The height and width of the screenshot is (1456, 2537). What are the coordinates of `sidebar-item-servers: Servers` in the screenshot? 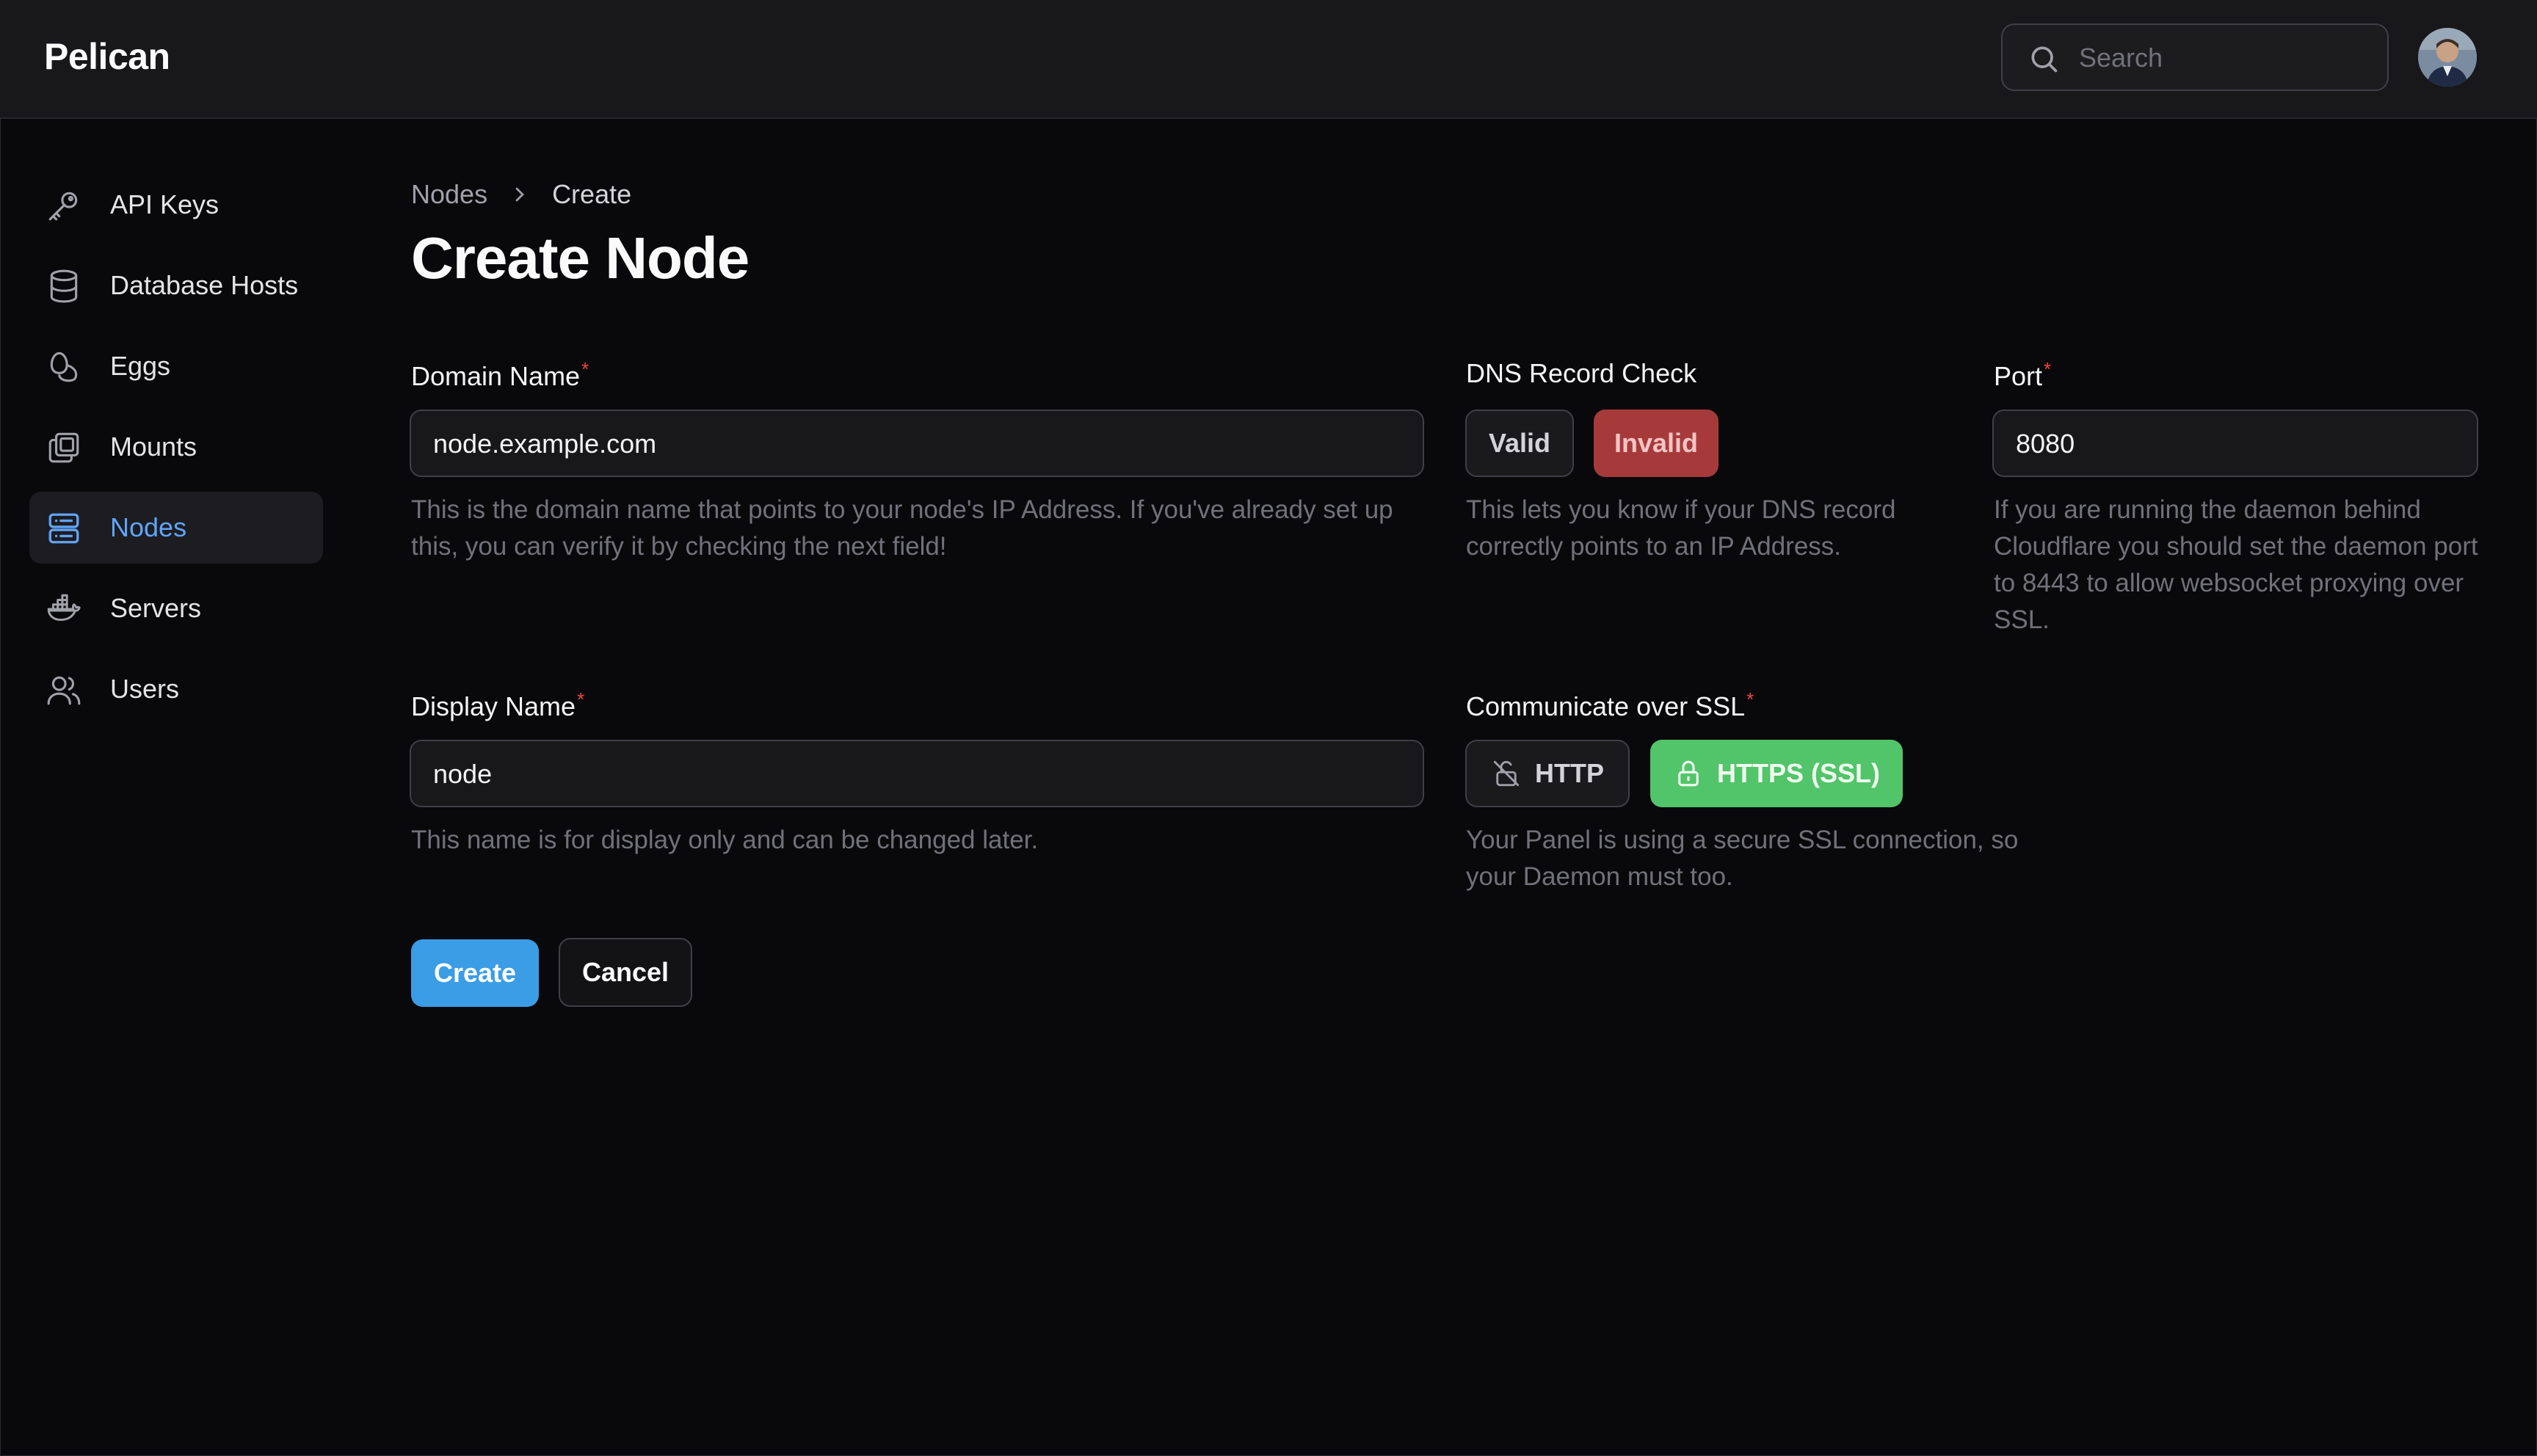 It's located at (176, 608).